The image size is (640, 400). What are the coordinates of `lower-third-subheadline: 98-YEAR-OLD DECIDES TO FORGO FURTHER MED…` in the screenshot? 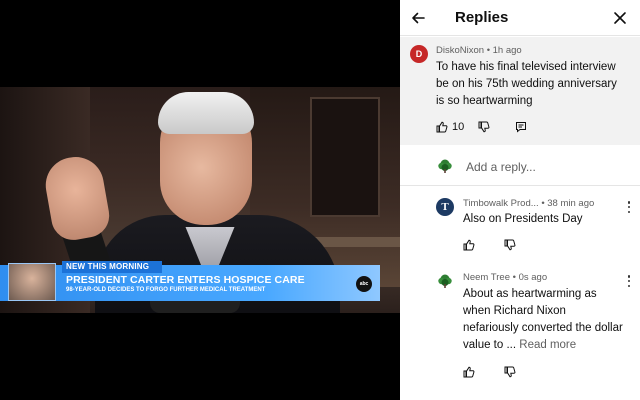 It's located at (166, 290).